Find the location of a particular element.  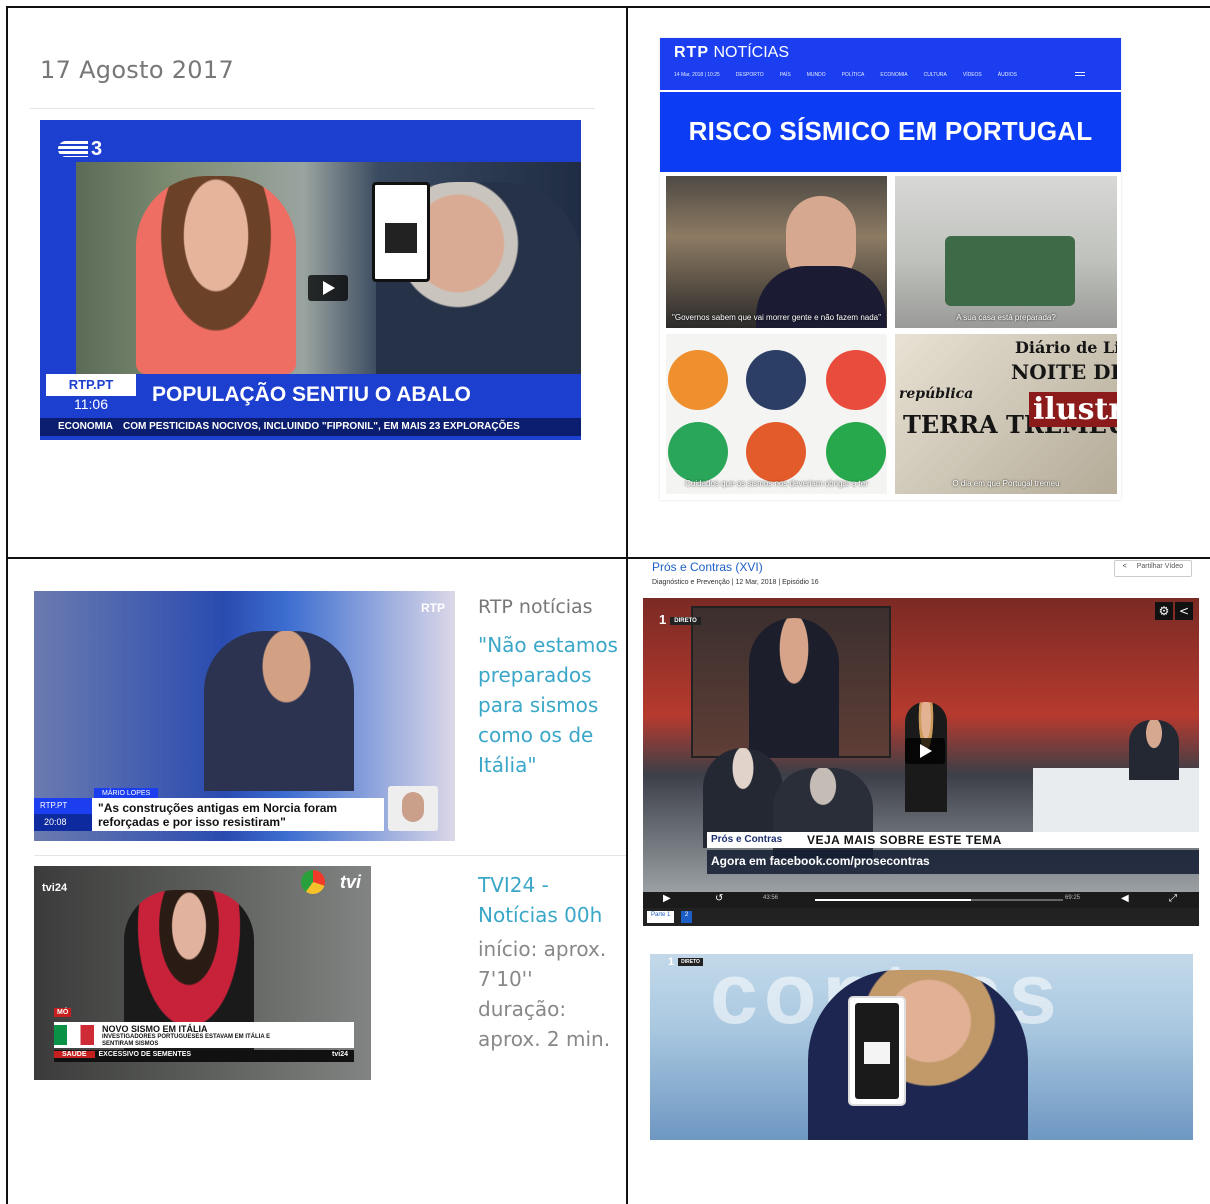

pros-contras-still: contras 1DIRETO is located at coordinates (921, 1047).